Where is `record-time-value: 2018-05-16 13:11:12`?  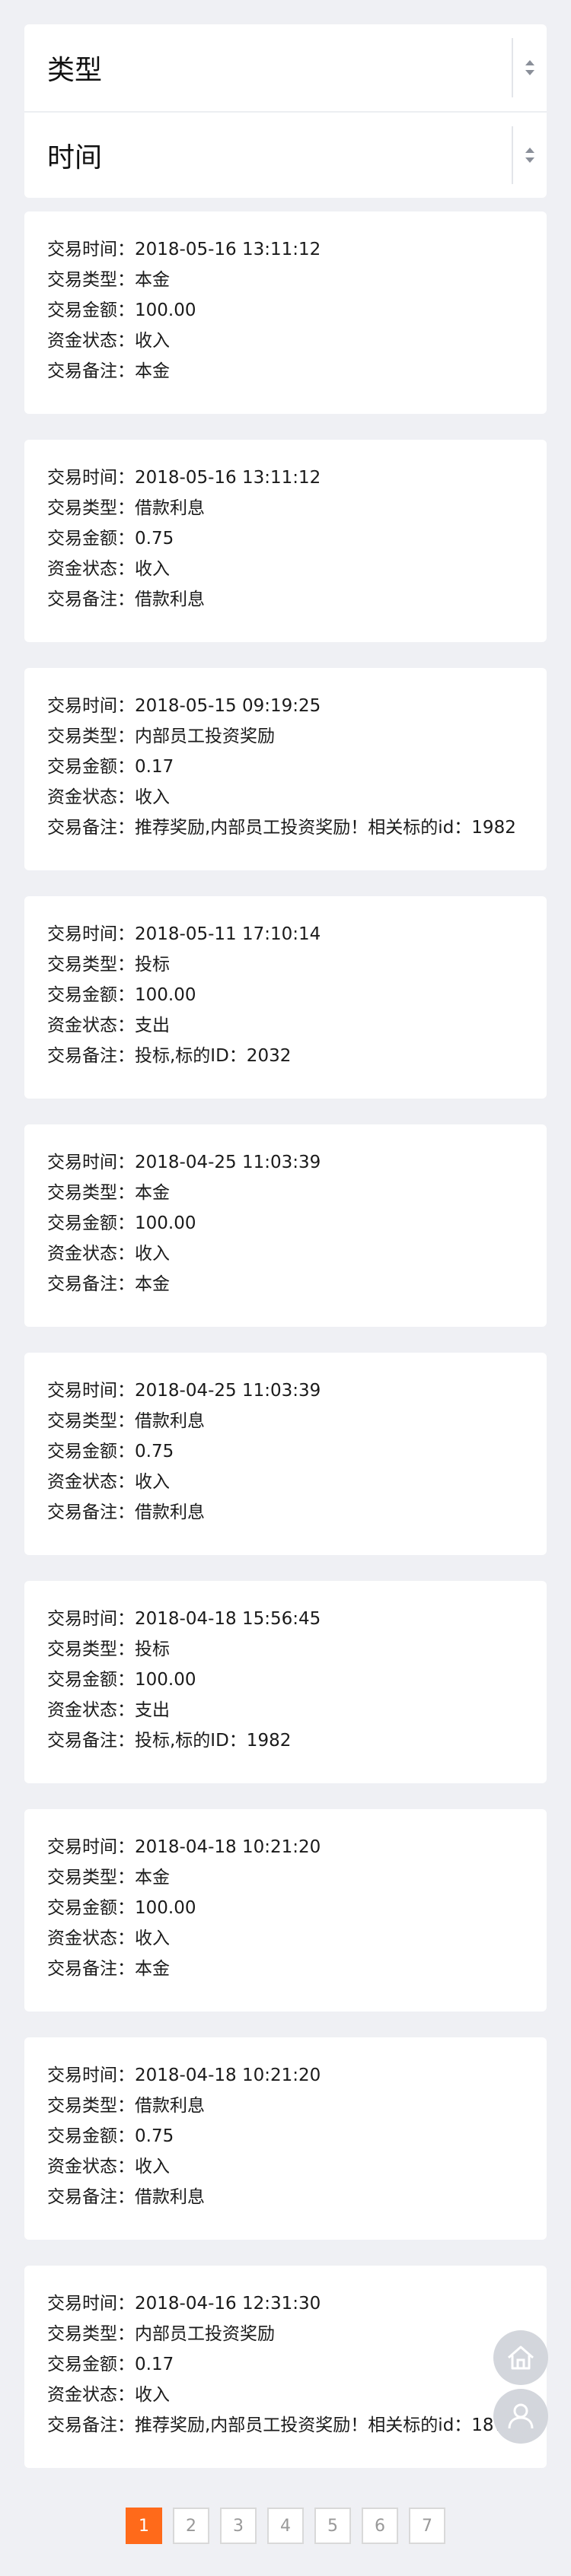 record-time-value: 2018-05-16 13:11:12 is located at coordinates (228, 478).